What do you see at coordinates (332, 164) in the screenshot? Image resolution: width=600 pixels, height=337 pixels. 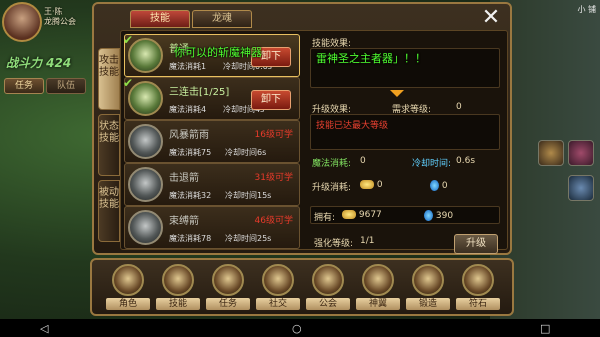 I see `mana-label: 魔法消耗:` at bounding box center [332, 164].